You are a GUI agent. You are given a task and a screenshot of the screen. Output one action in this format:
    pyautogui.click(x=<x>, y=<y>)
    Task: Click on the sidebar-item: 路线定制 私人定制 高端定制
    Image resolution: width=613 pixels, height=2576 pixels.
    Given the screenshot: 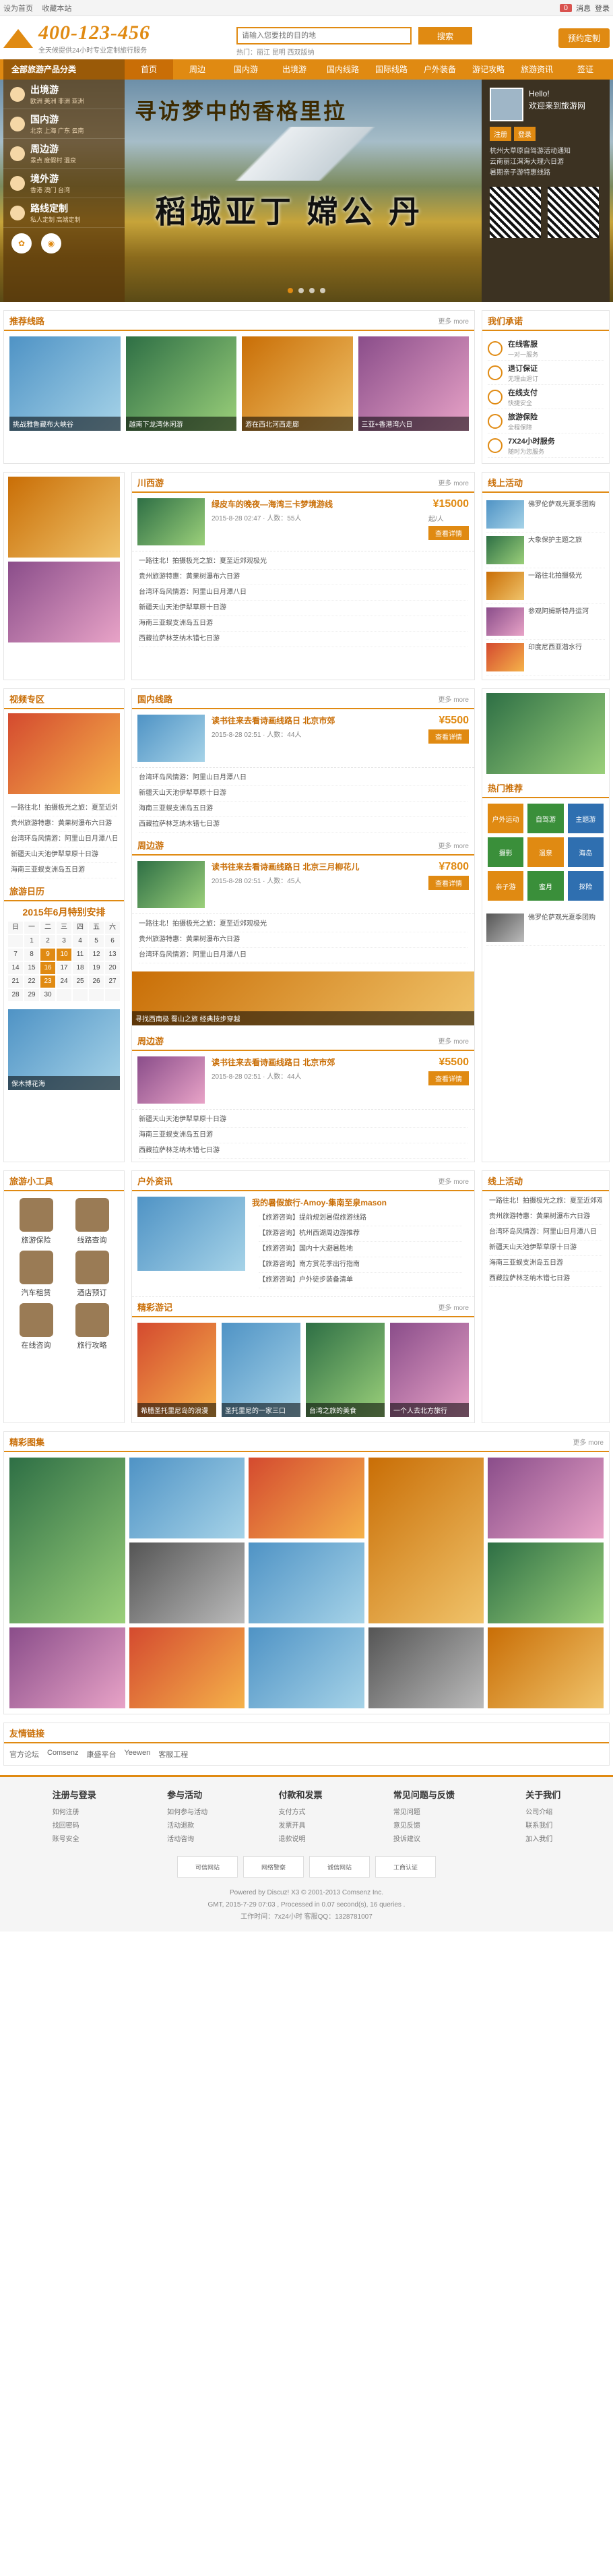 What is the action you would take?
    pyautogui.click(x=64, y=213)
    